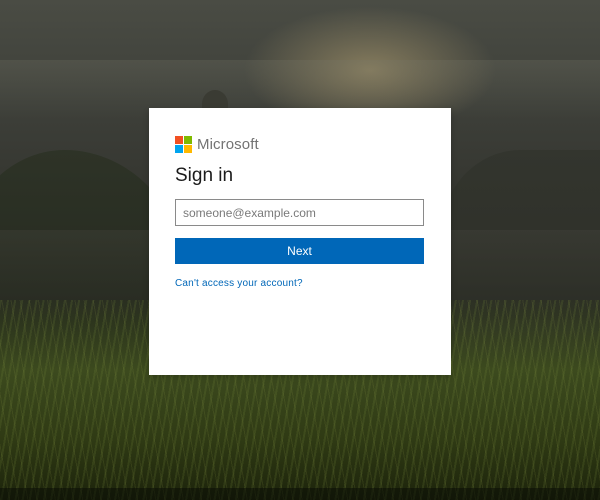  I want to click on logo-blue-square, so click(179, 148).